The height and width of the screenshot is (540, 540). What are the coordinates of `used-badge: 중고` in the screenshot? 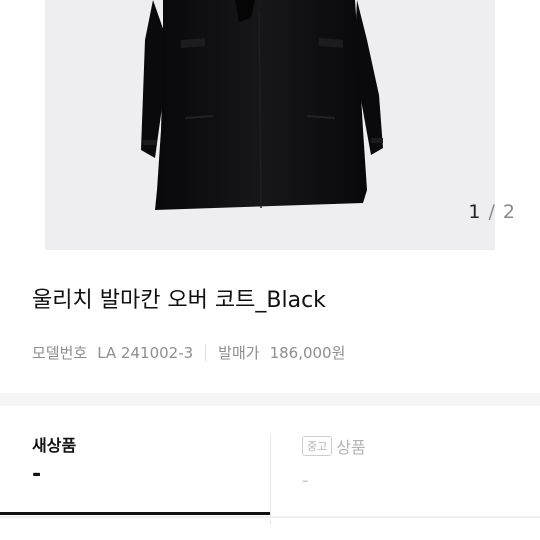 It's located at (317, 446).